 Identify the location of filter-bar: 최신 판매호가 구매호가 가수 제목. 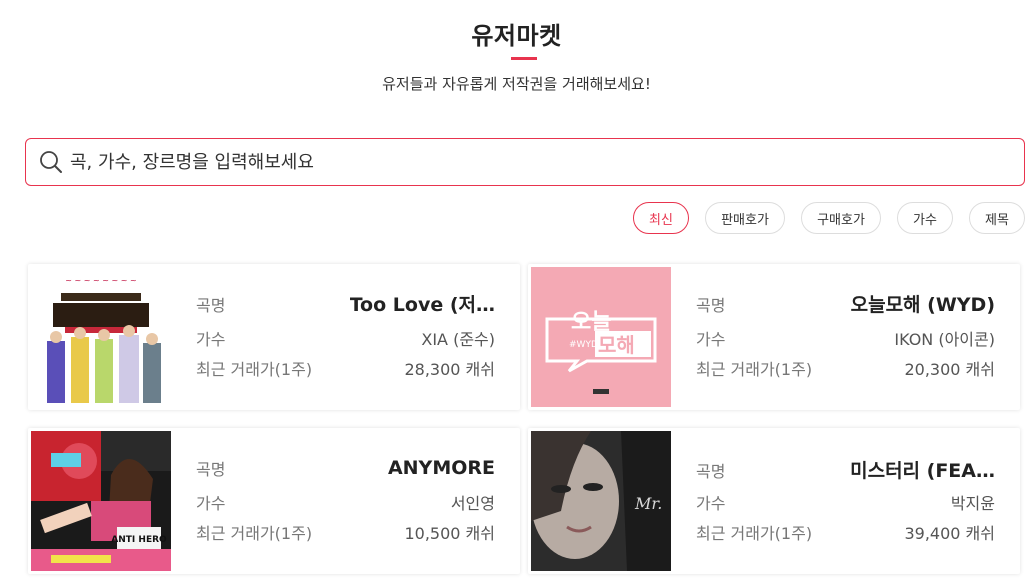
(821, 218).